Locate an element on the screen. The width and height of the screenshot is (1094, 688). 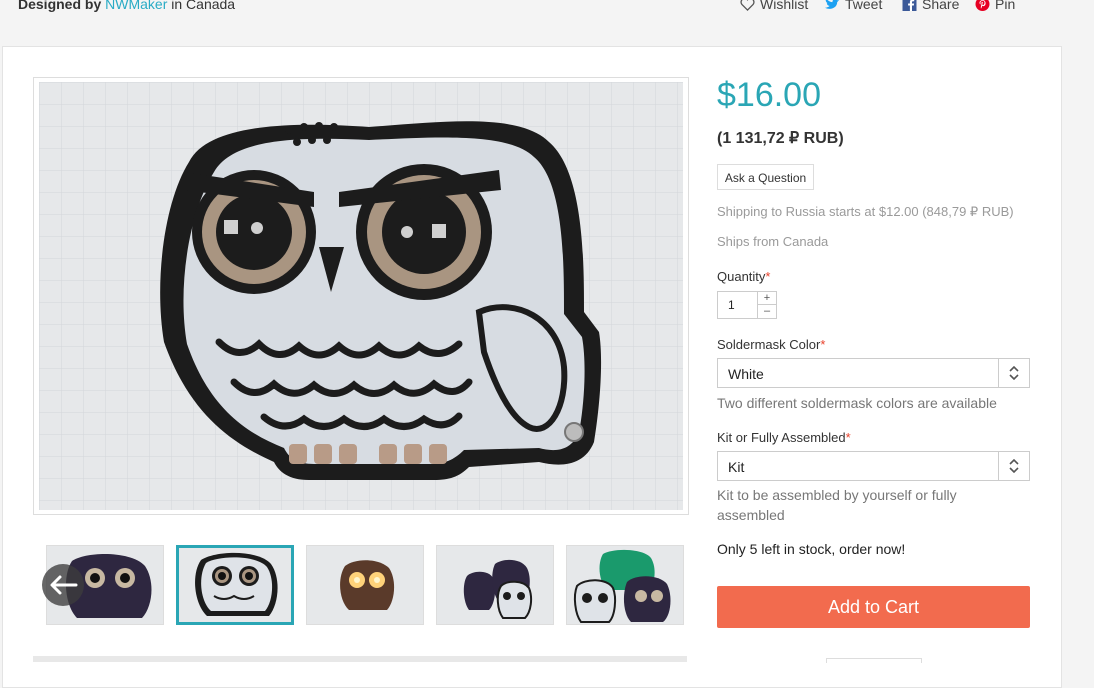
carousel-prev-button is located at coordinates (63, 585).